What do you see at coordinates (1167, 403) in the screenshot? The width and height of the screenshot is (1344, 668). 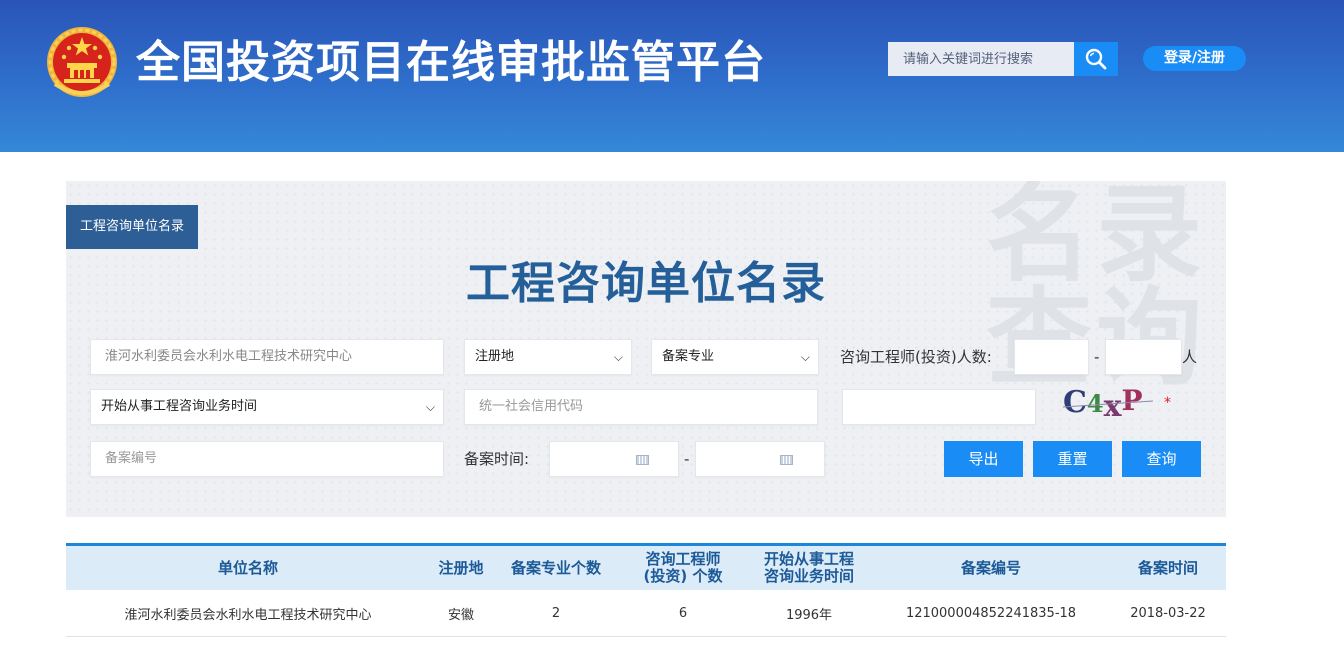 I see `required-mark: *` at bounding box center [1167, 403].